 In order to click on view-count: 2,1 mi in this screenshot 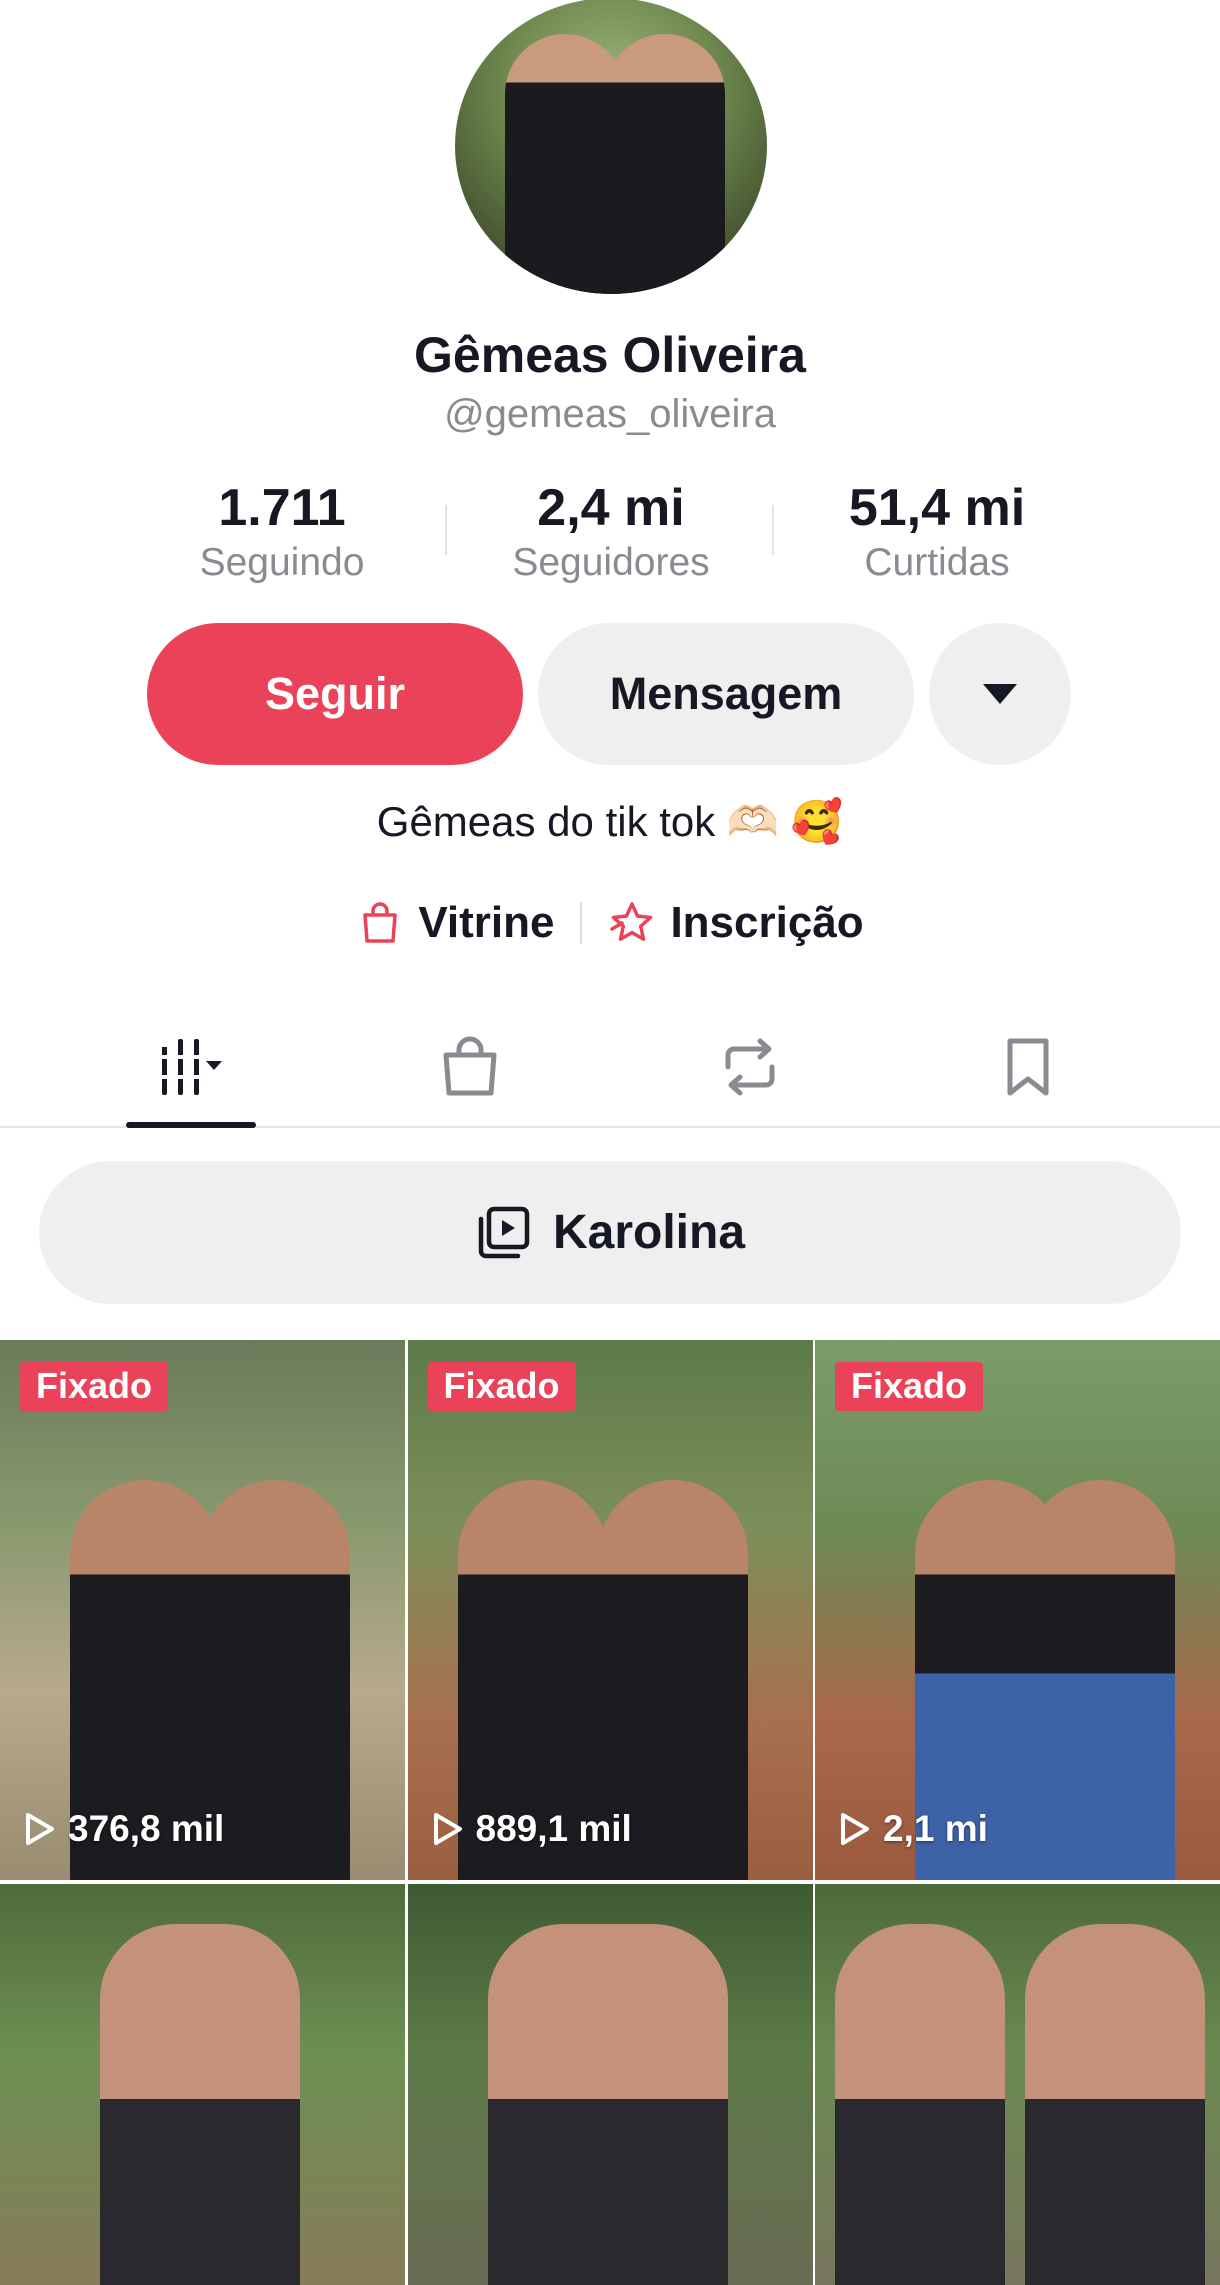, I will do `click(911, 1829)`.